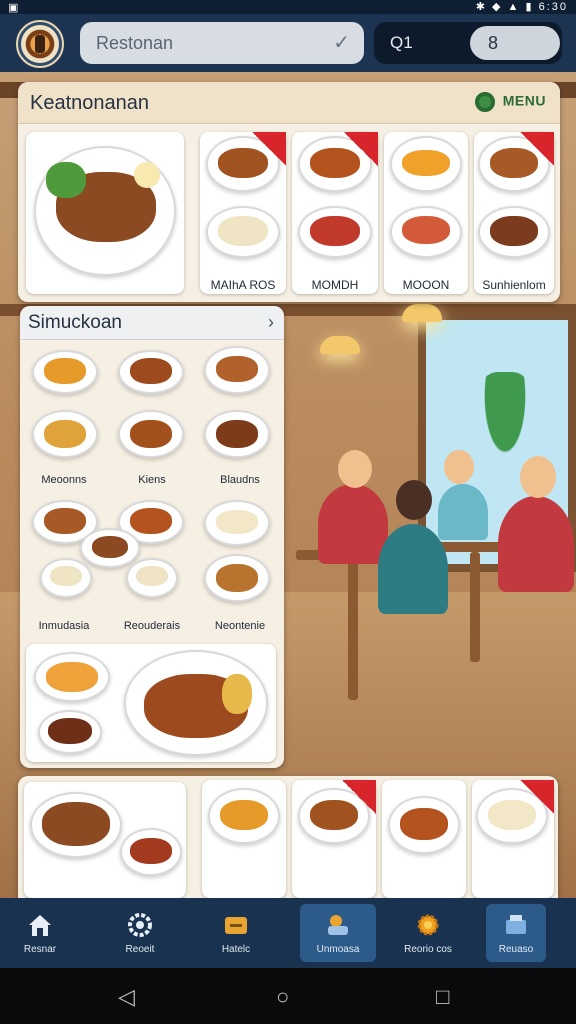 Image resolution: width=576 pixels, height=1024 pixels. Describe the element at coordinates (515, 43) in the screenshot. I see `filter-toggle: 8` at that location.